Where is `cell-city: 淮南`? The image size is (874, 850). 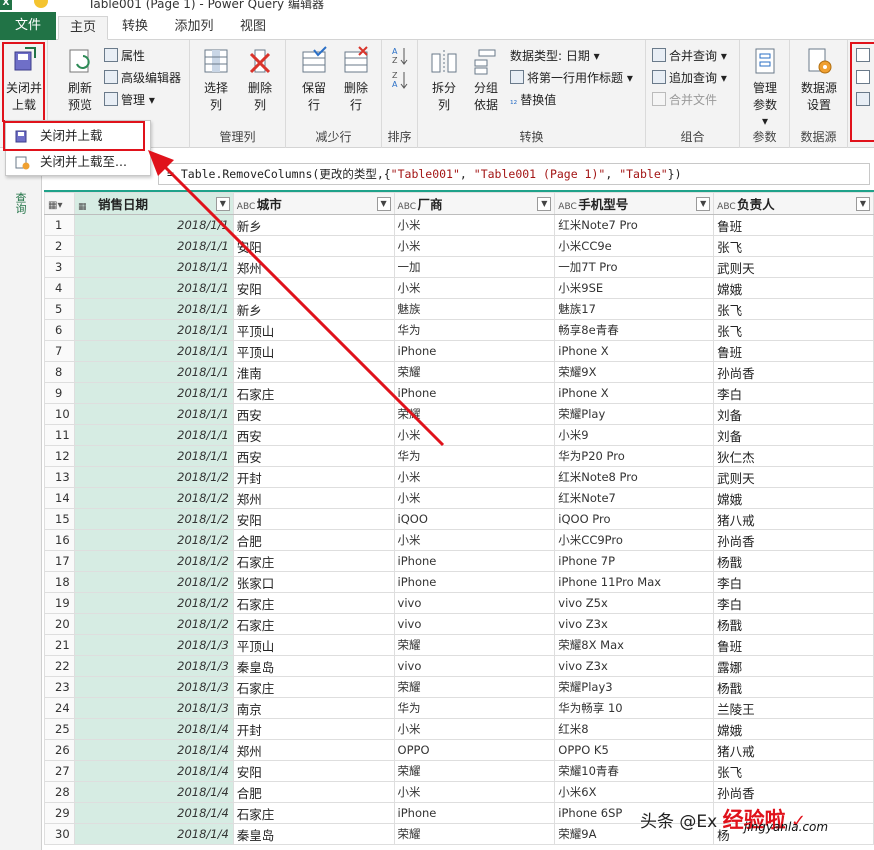
cell-city: 淮南 is located at coordinates (313, 372).